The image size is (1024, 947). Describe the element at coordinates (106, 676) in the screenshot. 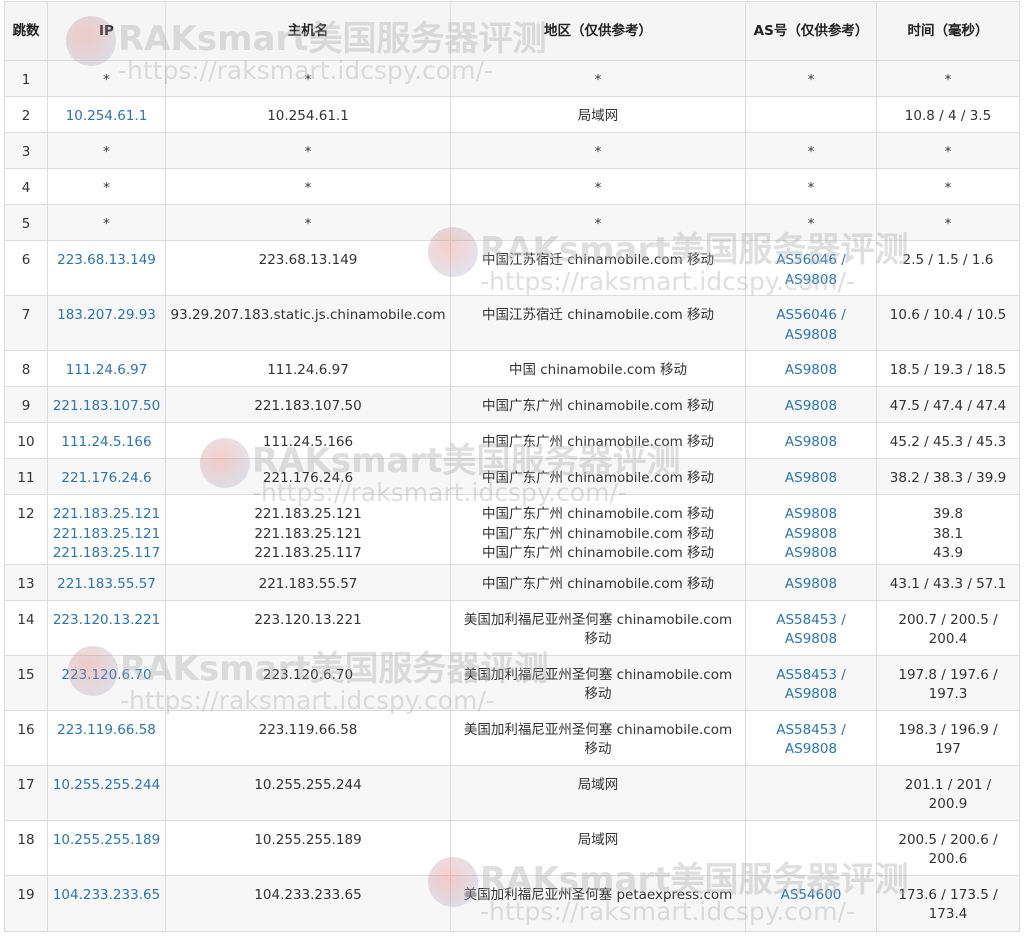

I see `ip-link: 223.120.6.70` at that location.